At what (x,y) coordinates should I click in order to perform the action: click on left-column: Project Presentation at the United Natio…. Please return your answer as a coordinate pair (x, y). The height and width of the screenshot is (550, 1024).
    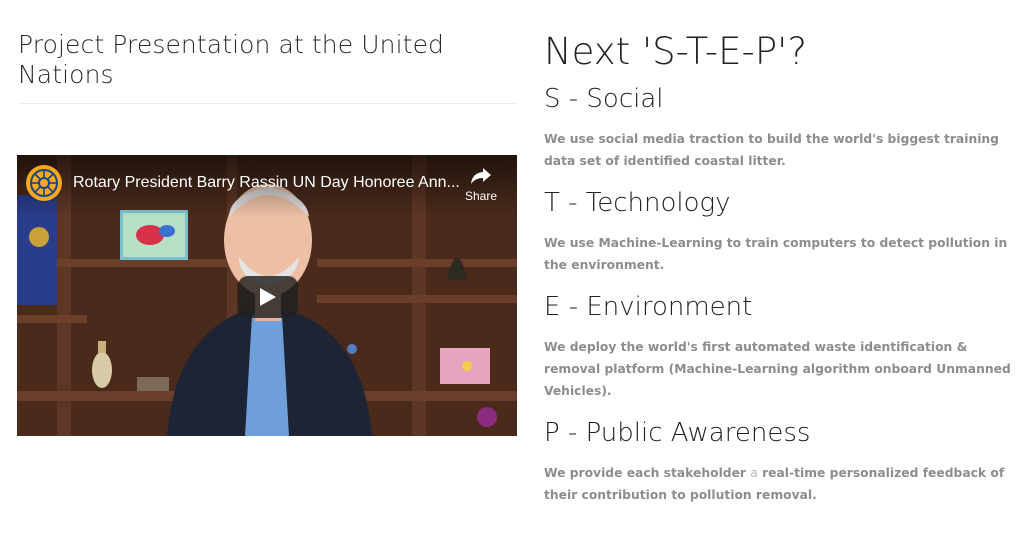
    Looking at the image, I should click on (268, 67).